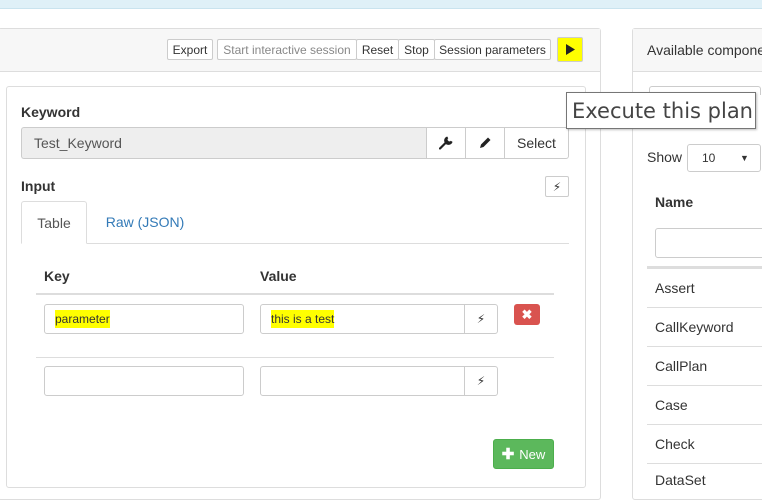 This screenshot has width=762, height=500. Describe the element at coordinates (363, 381) in the screenshot. I see `new-value-input` at that location.